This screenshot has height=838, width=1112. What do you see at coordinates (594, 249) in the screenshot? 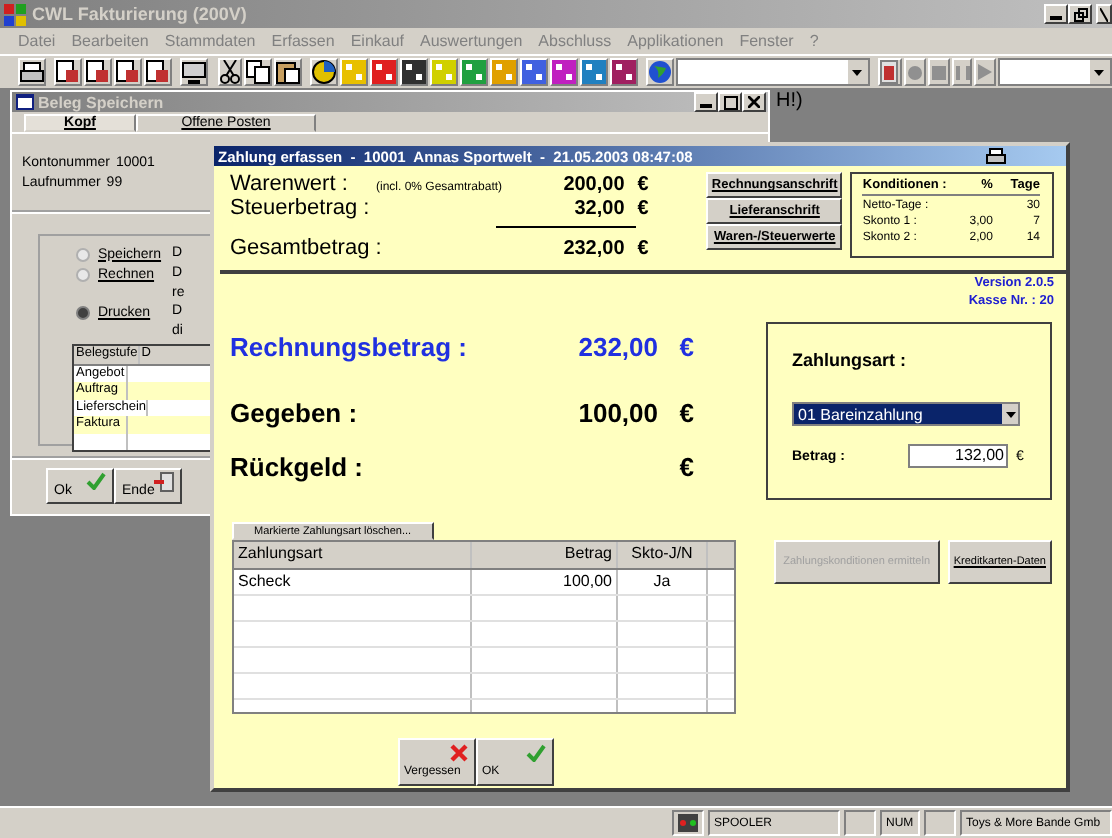
I see `amount-value: 232,00` at bounding box center [594, 249].